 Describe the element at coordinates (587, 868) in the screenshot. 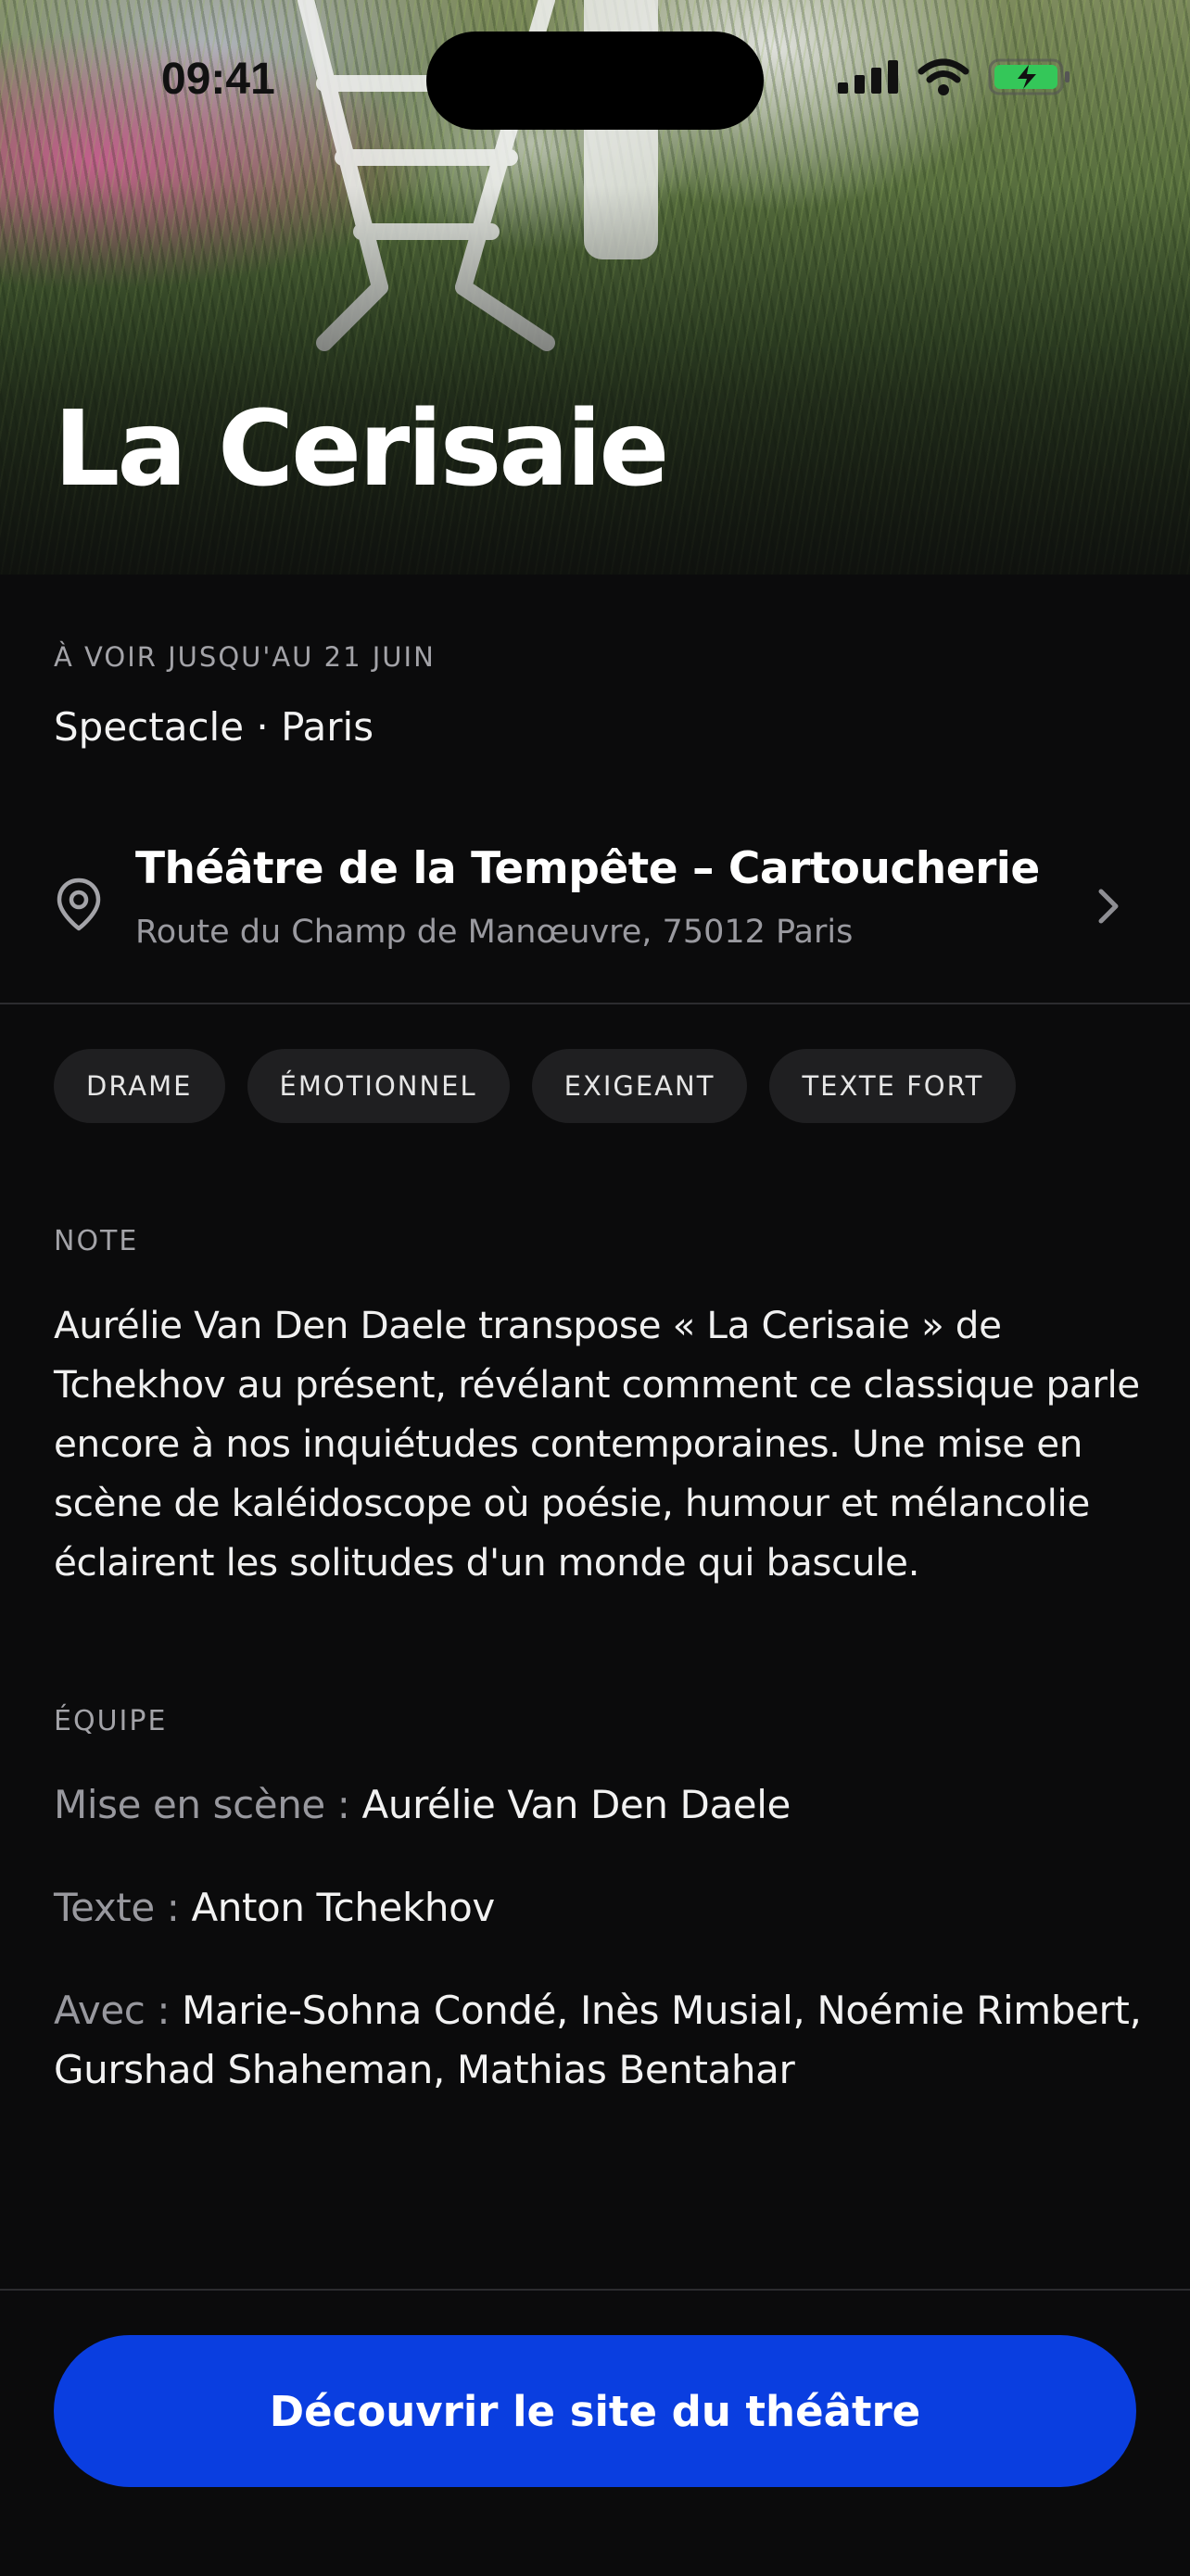

I see `venue-name: Théâtre de la Tempête – Cartoucherie` at that location.